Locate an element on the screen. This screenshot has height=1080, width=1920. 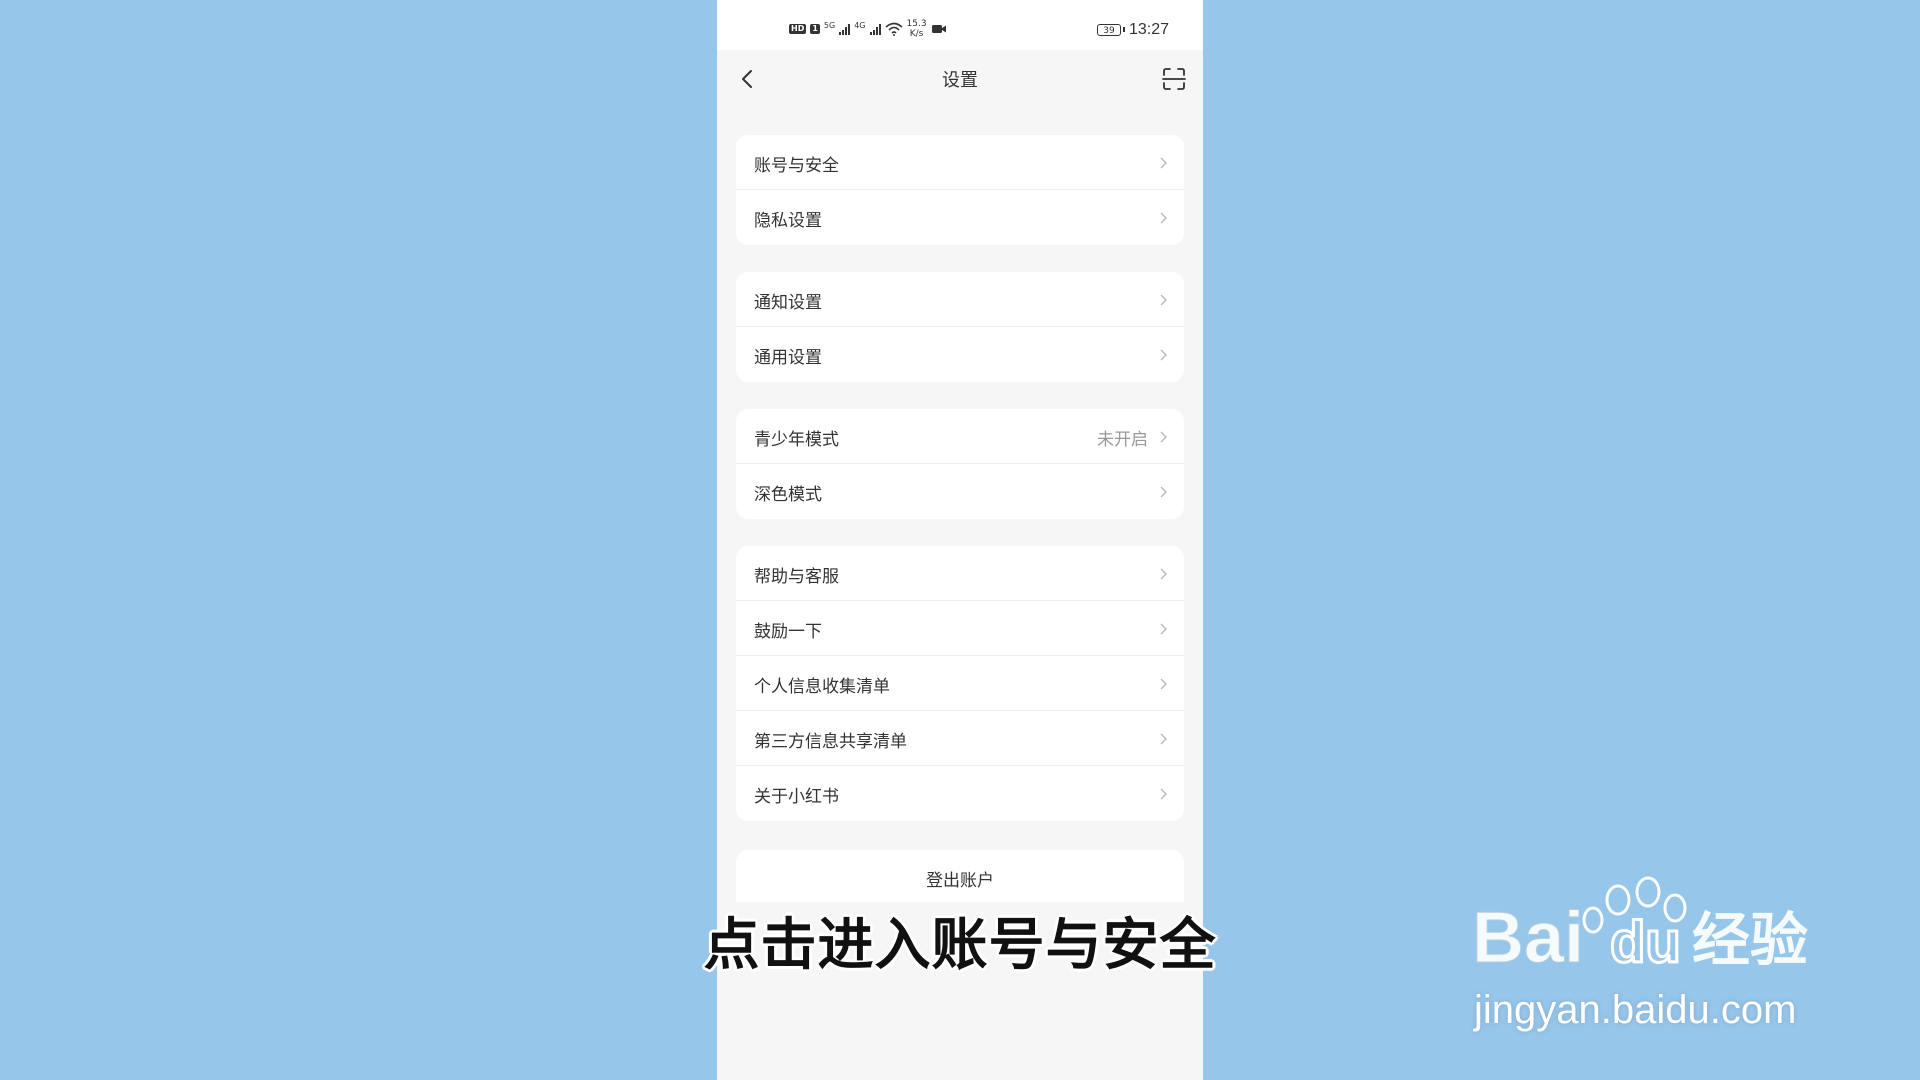
settings-item-general: 通用设置 is located at coordinates (960, 354).